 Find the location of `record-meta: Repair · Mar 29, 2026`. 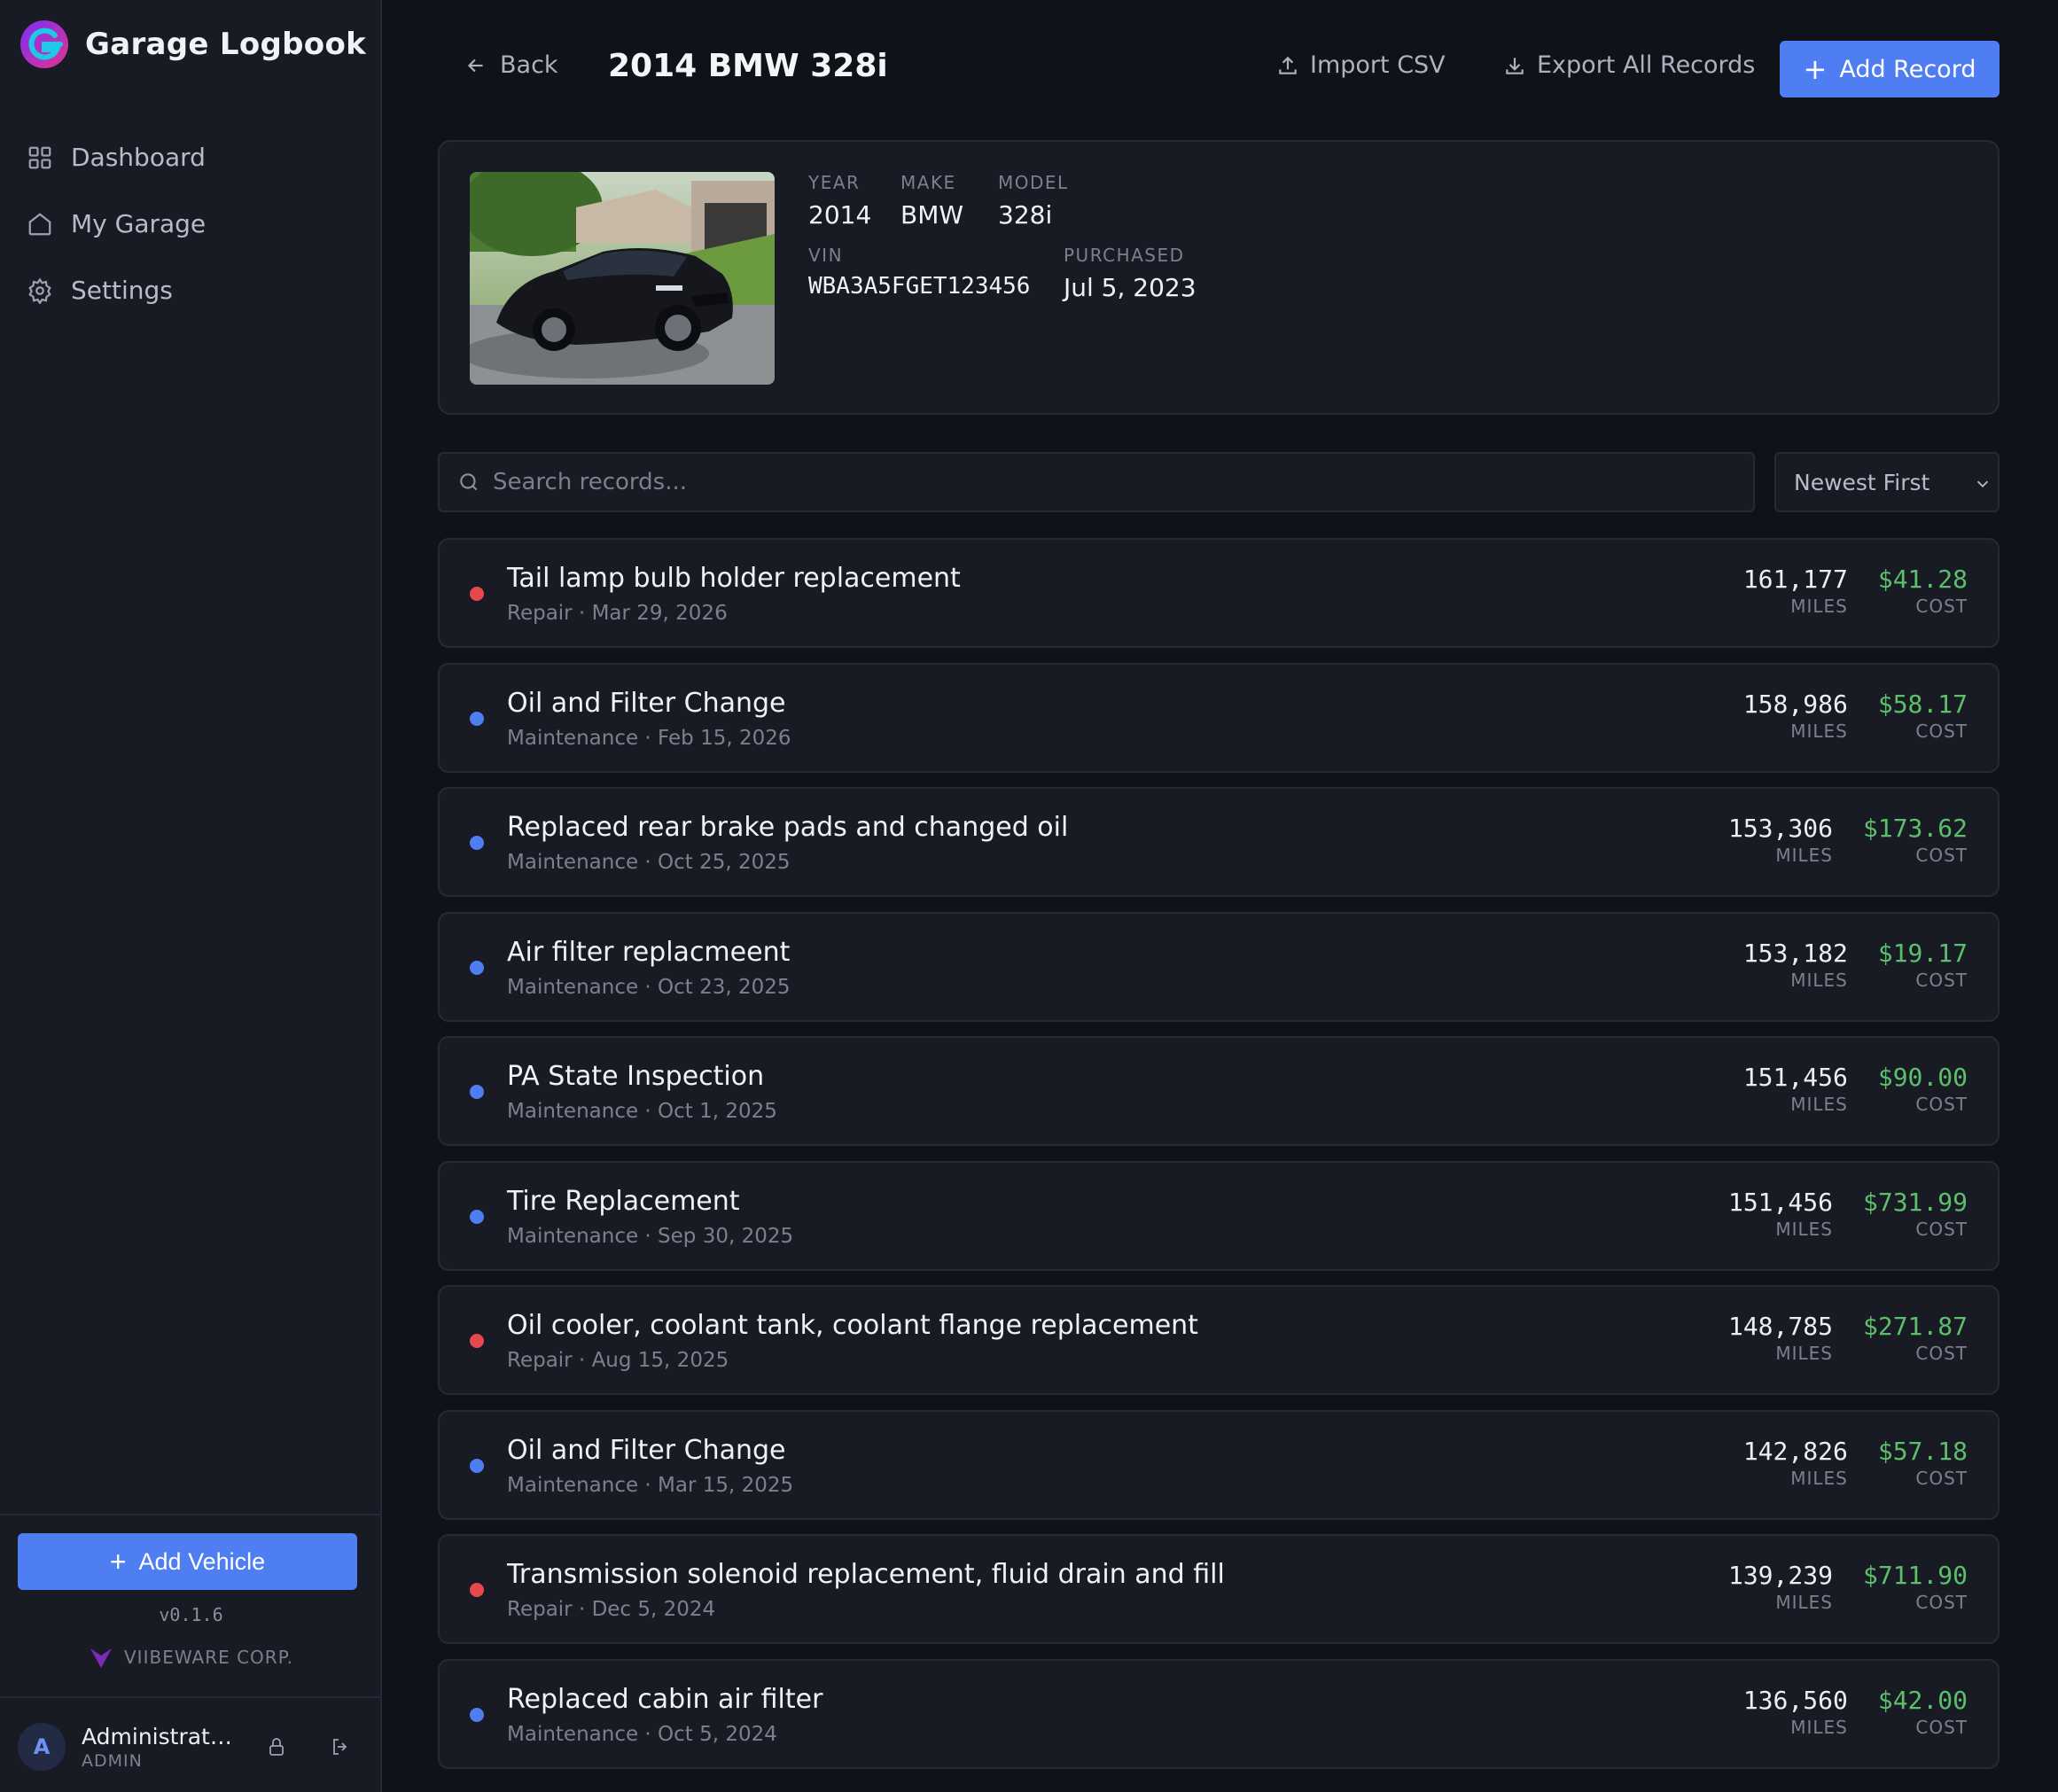

record-meta: Repair · Mar 29, 2026 is located at coordinates (618, 613).